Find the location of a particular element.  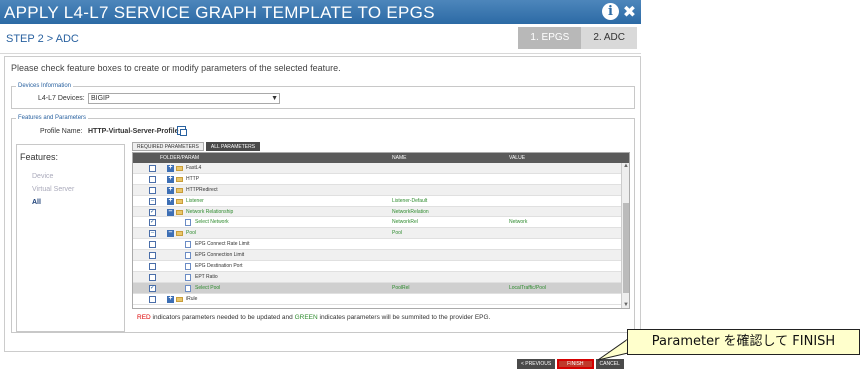

table-row: + FastL4 is located at coordinates (378, 168).